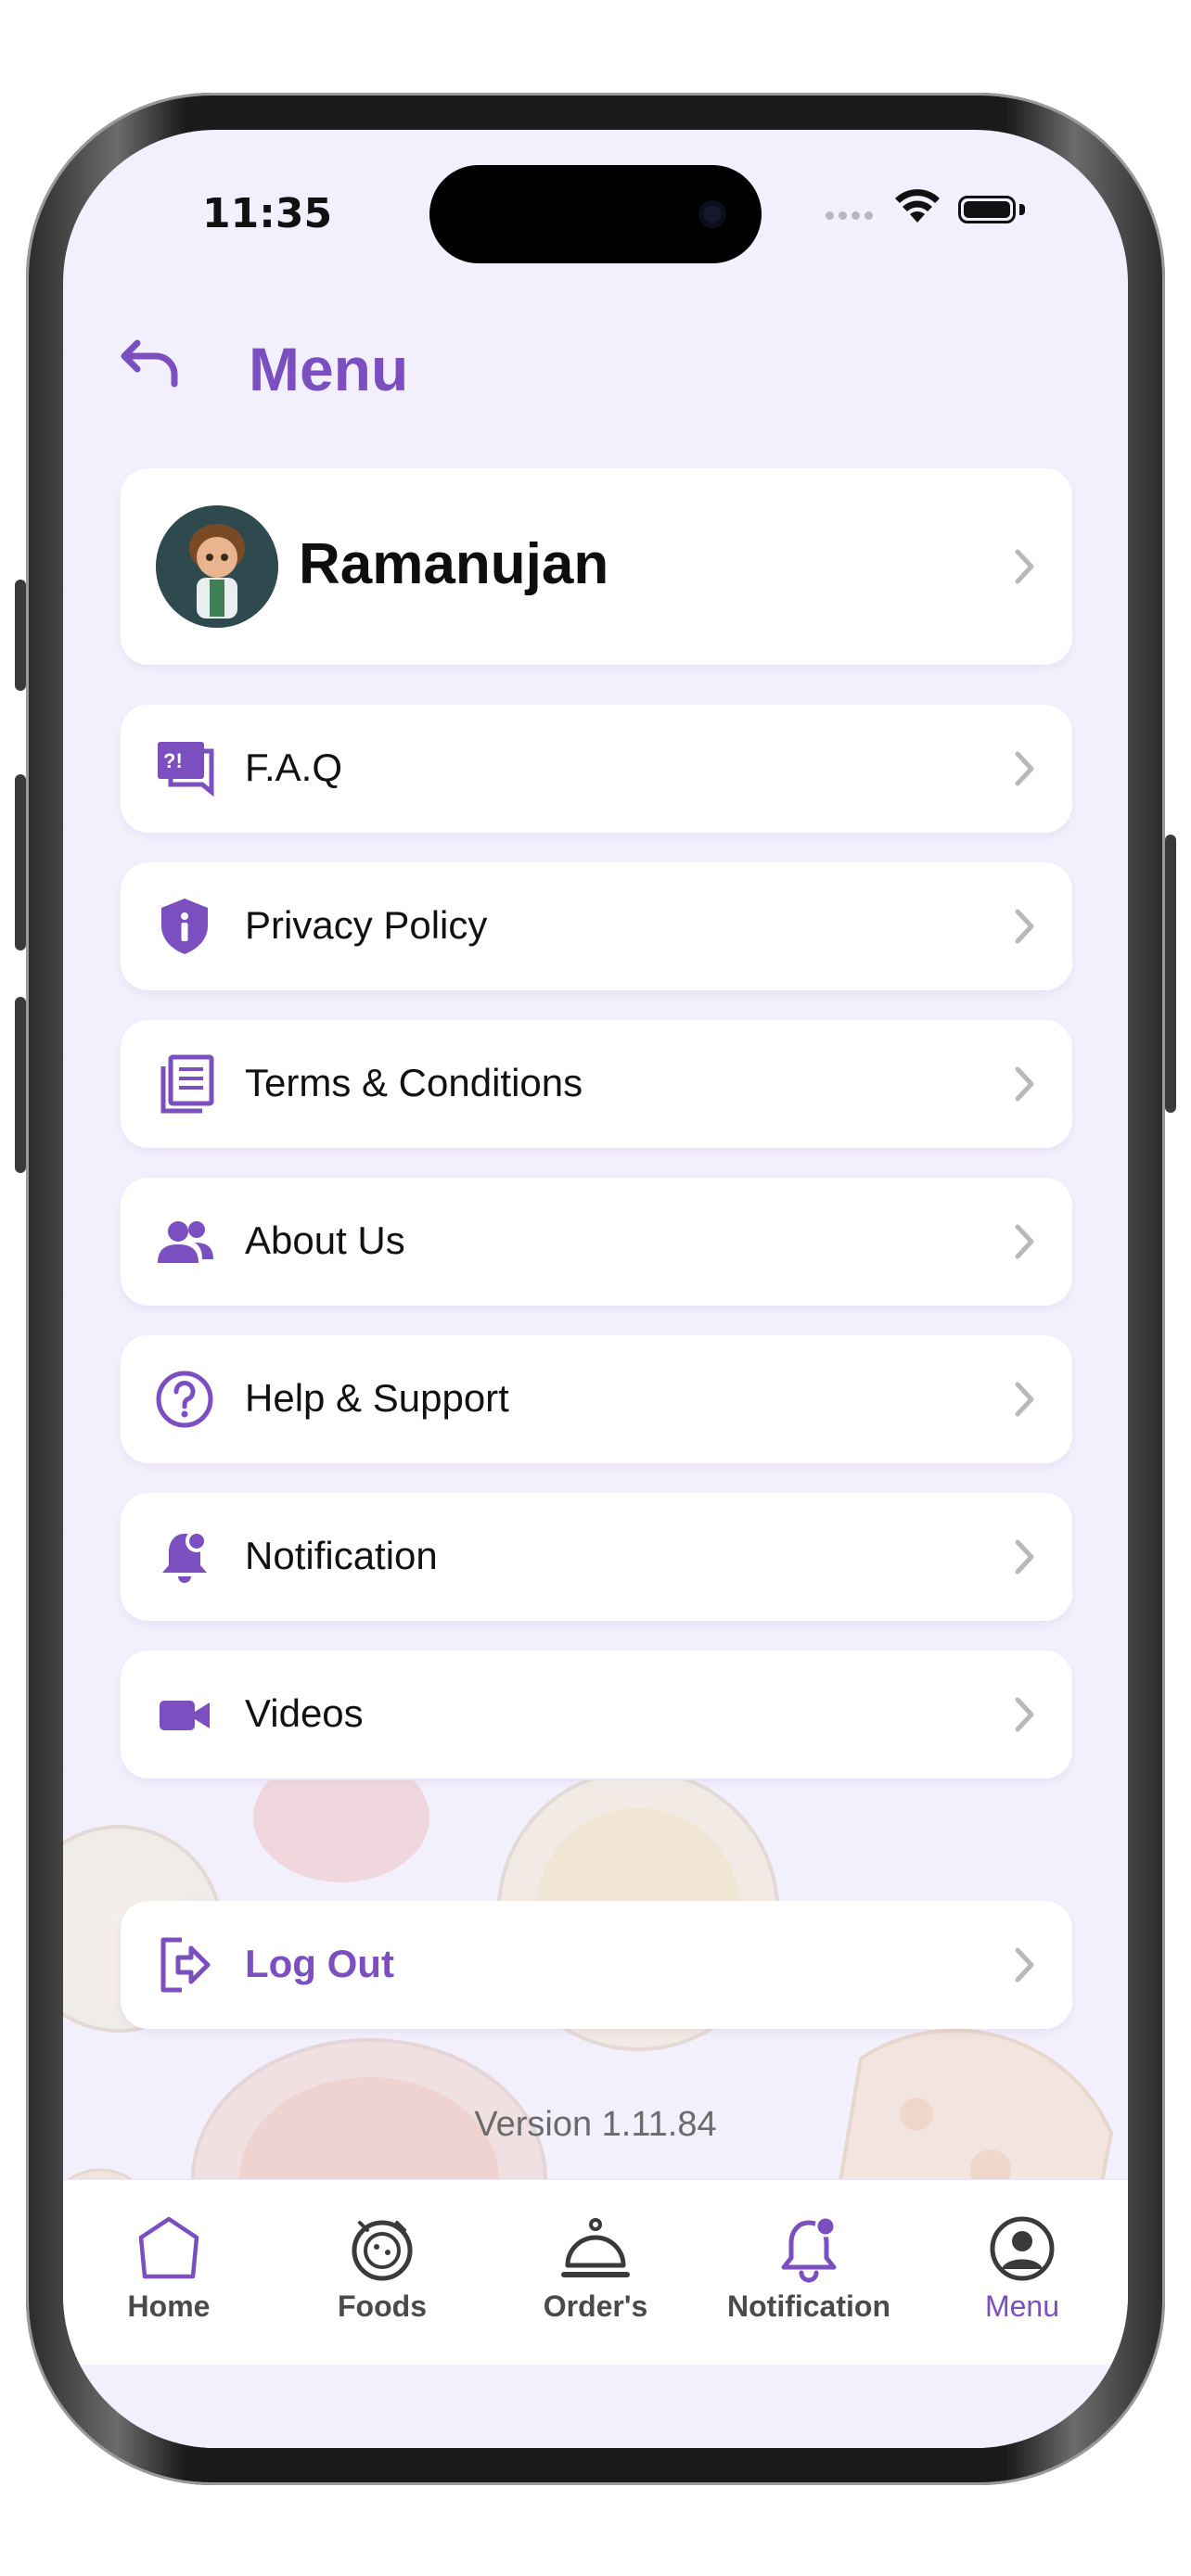 The width and height of the screenshot is (1191, 2576). Describe the element at coordinates (294, 767) in the screenshot. I see `menu-item-label: F.A.Q` at that location.